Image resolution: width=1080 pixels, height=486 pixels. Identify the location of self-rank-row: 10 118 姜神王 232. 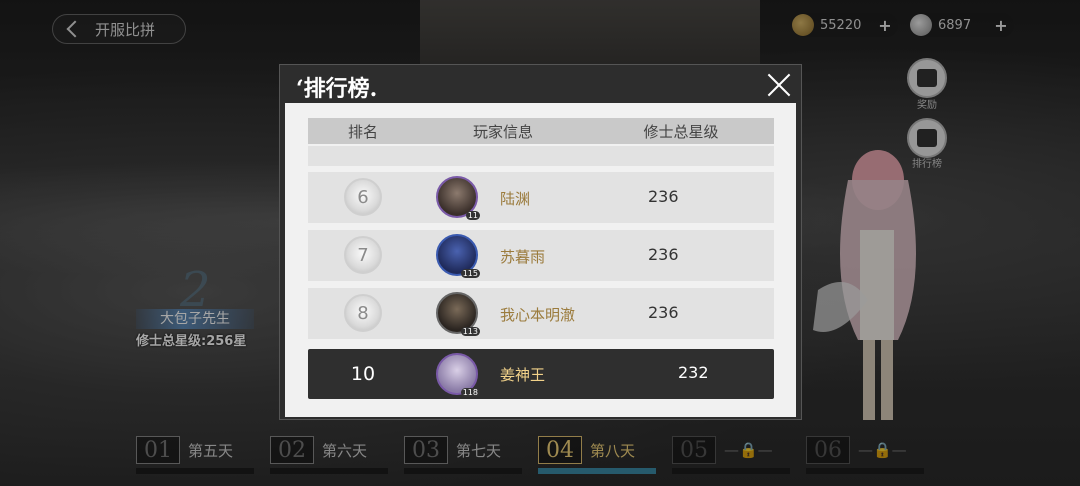
(541, 374).